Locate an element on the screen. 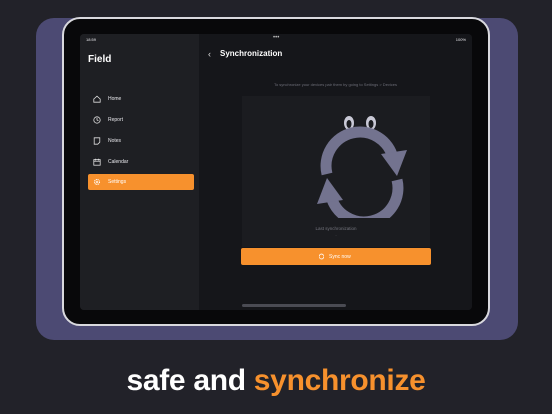  sidebar-item-home: Home is located at coordinates (141, 99).